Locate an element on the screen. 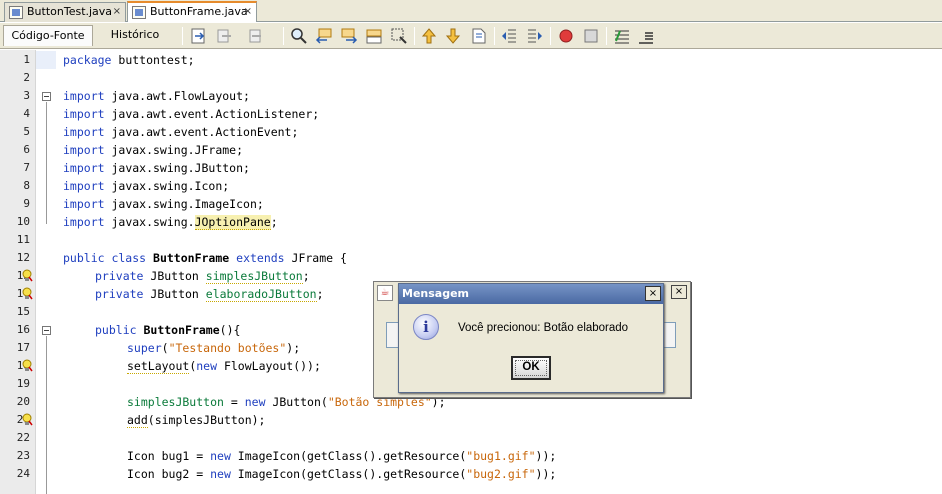 This screenshot has width=942, height=494. line-number: 1 is located at coordinates (26, 59).